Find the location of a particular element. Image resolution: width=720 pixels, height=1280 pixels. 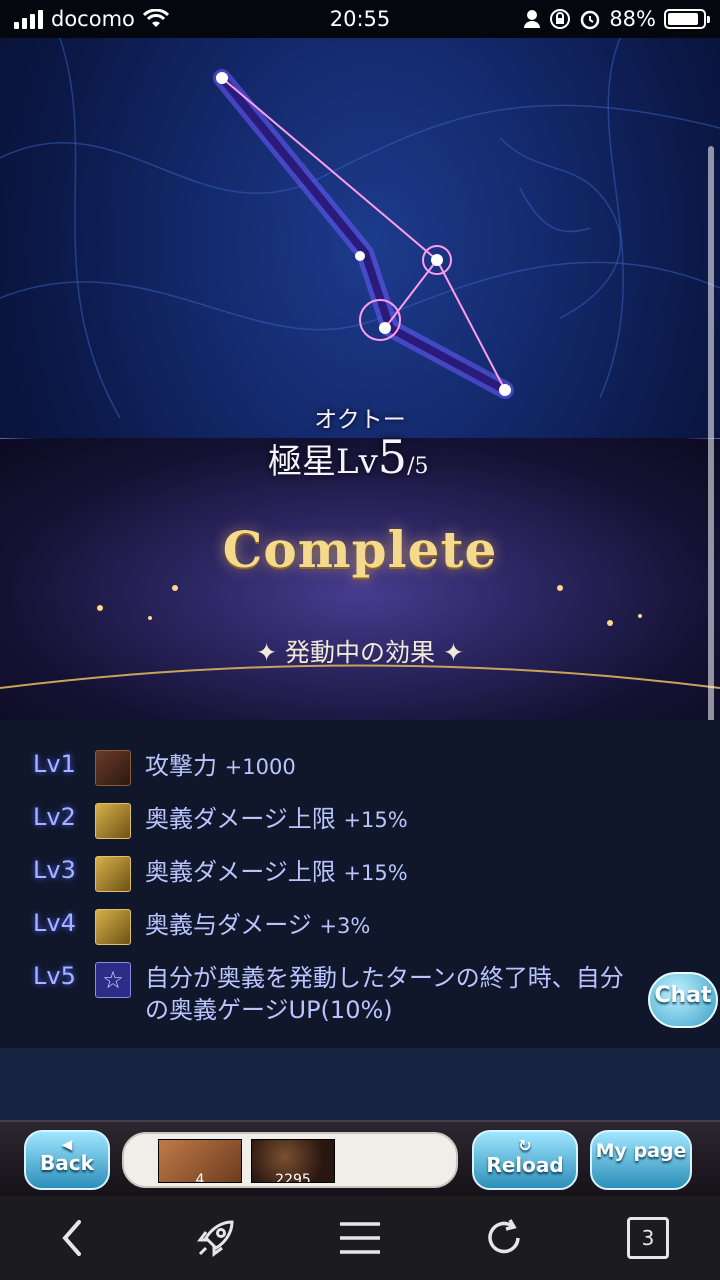

menu-icon is located at coordinates (360, 1238).